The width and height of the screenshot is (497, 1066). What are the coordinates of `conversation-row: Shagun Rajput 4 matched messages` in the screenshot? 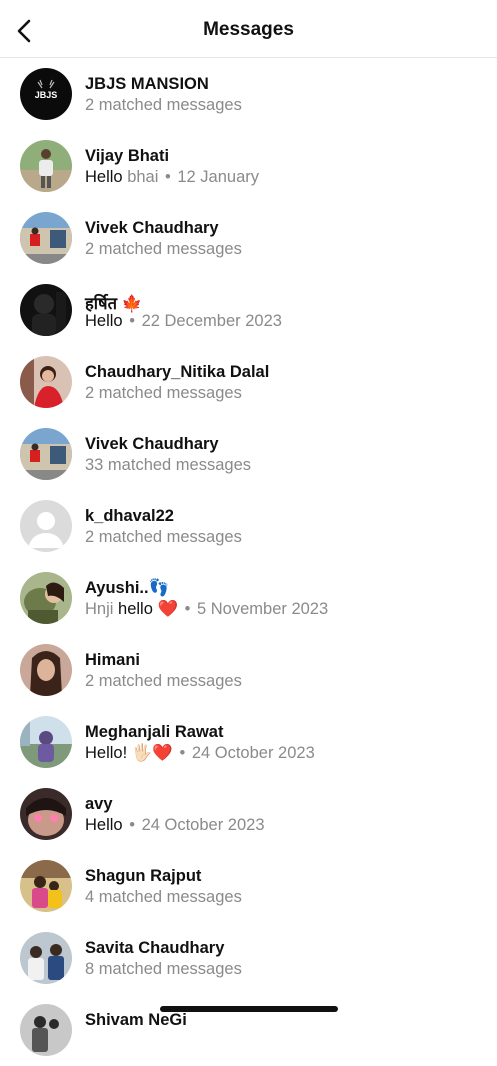 It's located at (248, 886).